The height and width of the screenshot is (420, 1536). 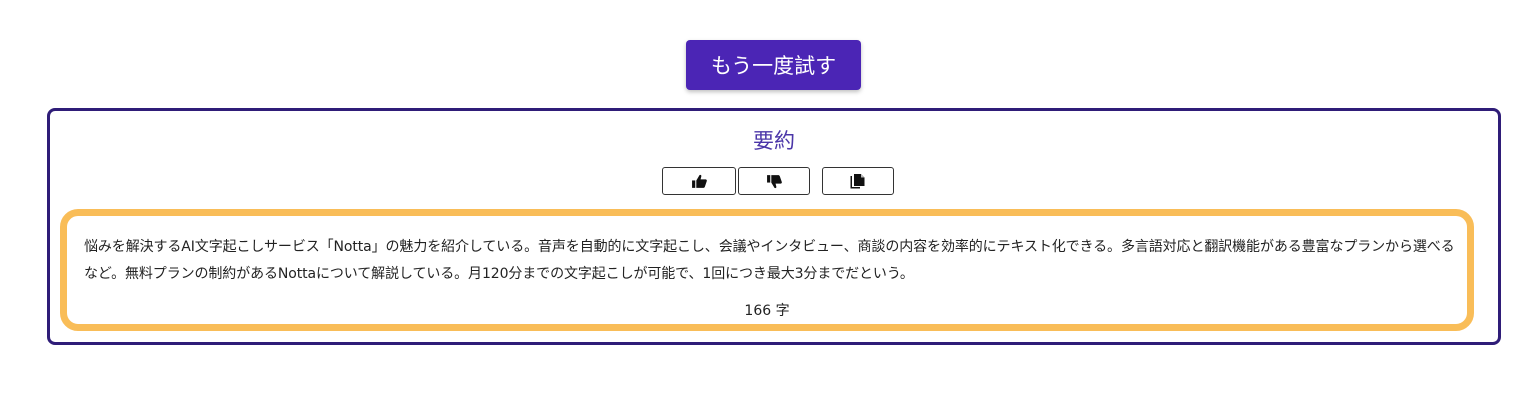 What do you see at coordinates (767, 311) in the screenshot?
I see `character-count: 166 字` at bounding box center [767, 311].